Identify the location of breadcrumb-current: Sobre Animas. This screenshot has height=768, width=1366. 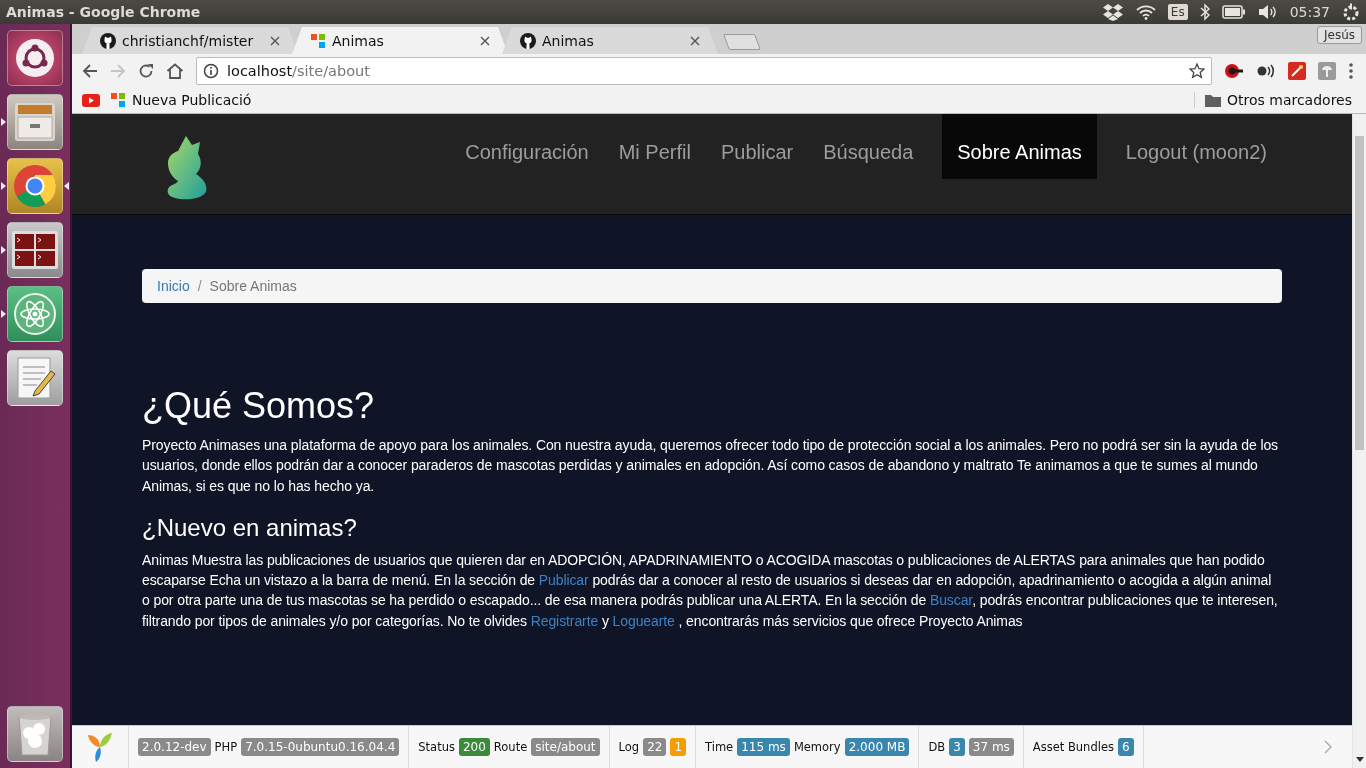
(253, 286).